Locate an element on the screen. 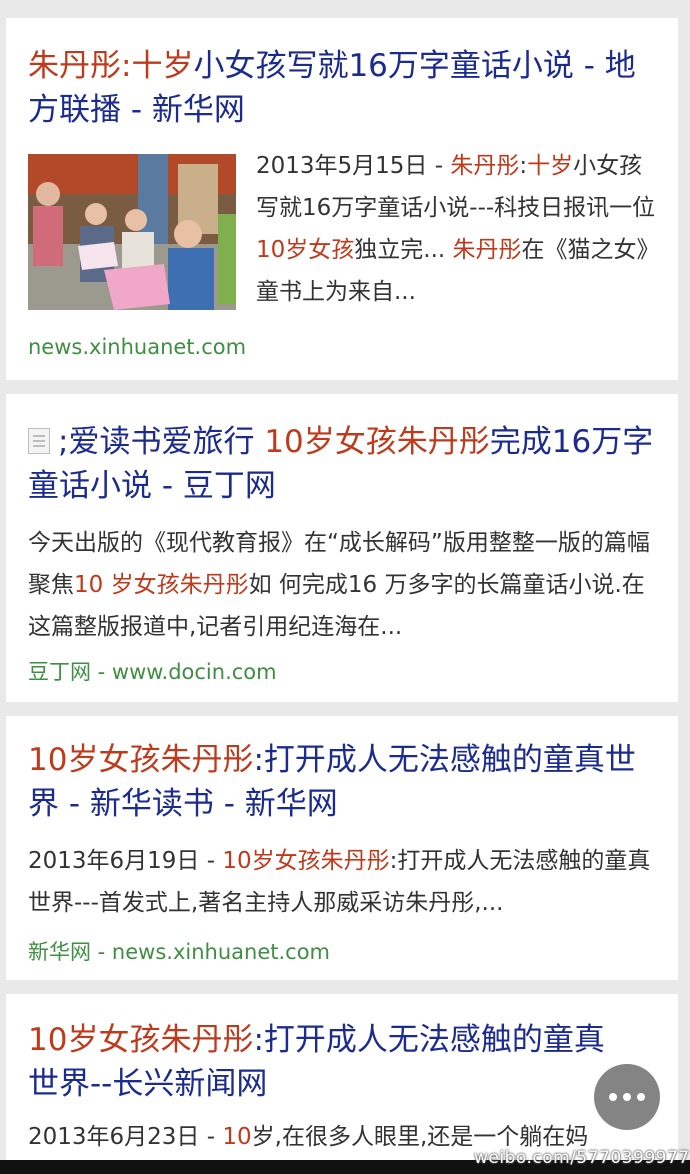 This screenshot has width=690, height=1174. result-url: 豆丁网 - www.docin.com is located at coordinates (152, 671).